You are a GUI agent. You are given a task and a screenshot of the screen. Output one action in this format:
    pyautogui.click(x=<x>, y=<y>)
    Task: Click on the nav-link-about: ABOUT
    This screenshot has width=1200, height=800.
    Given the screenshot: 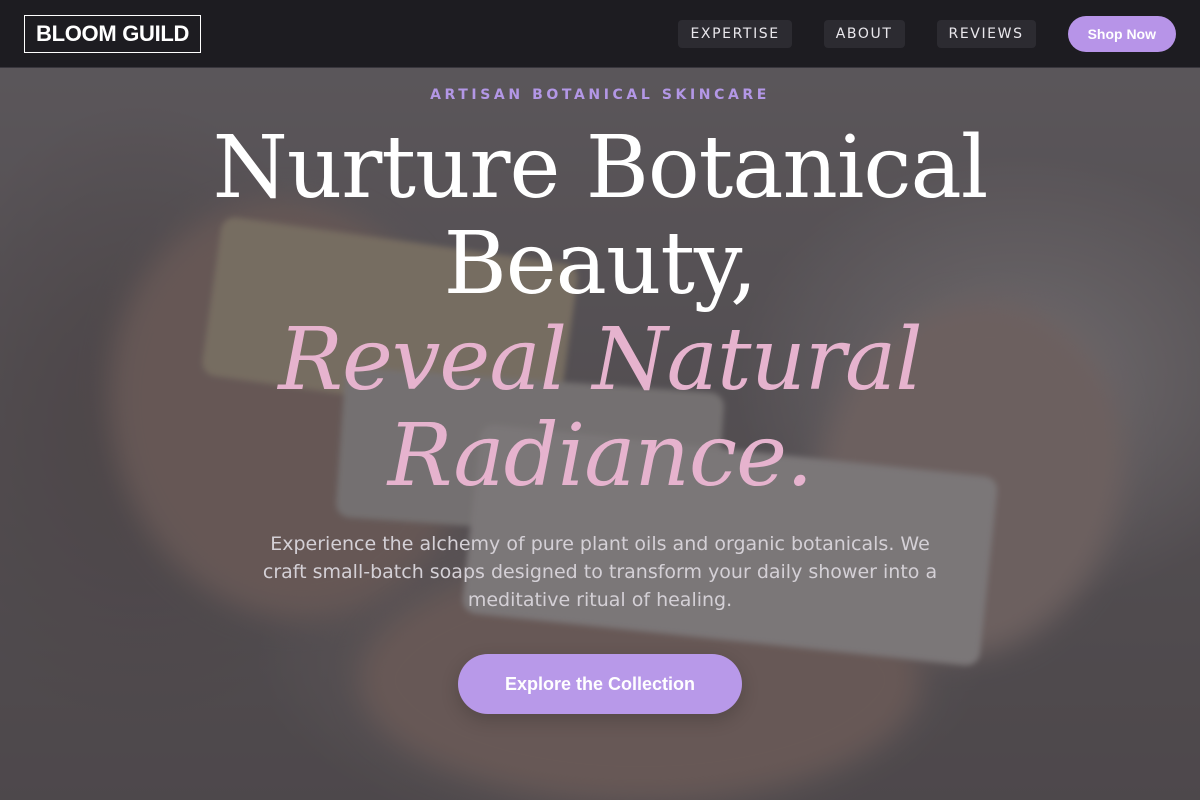 What is the action you would take?
    pyautogui.click(x=864, y=33)
    